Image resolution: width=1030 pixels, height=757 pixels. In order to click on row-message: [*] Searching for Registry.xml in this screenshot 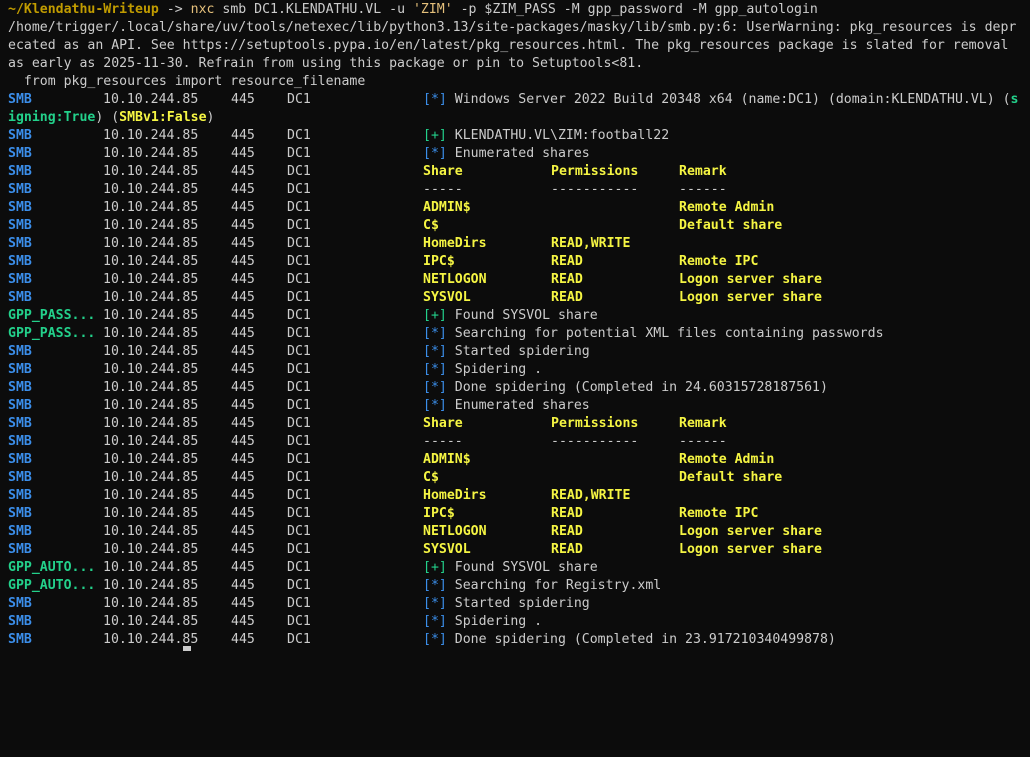, I will do `click(542, 586)`.